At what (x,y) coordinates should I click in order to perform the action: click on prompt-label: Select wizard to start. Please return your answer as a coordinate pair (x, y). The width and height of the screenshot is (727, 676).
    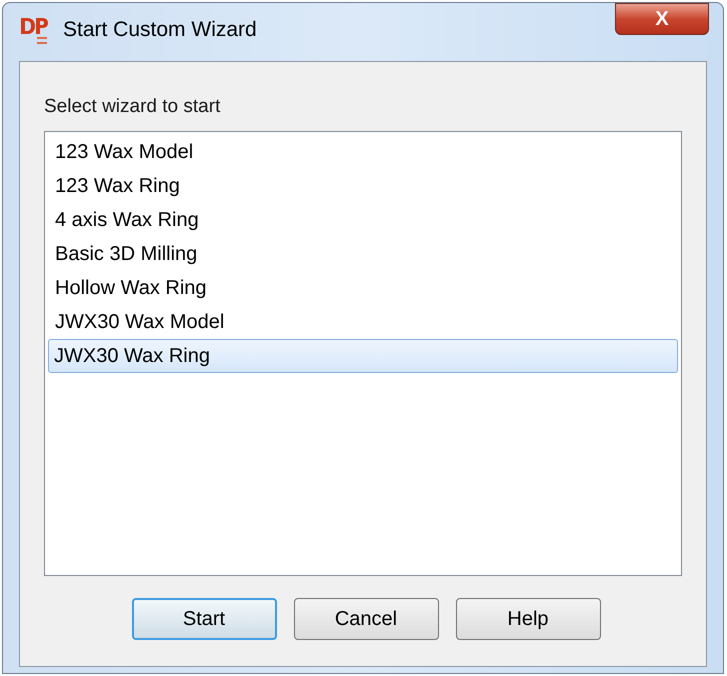
    Looking at the image, I should click on (133, 107).